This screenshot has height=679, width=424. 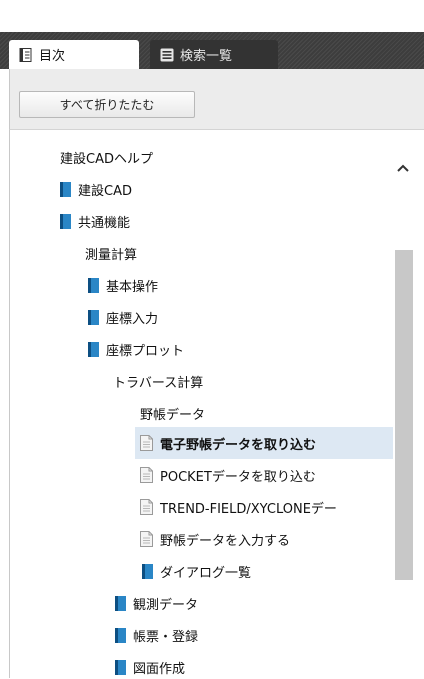 I want to click on tree-node-forms-registration: 帳票・登録, so click(x=156, y=635).